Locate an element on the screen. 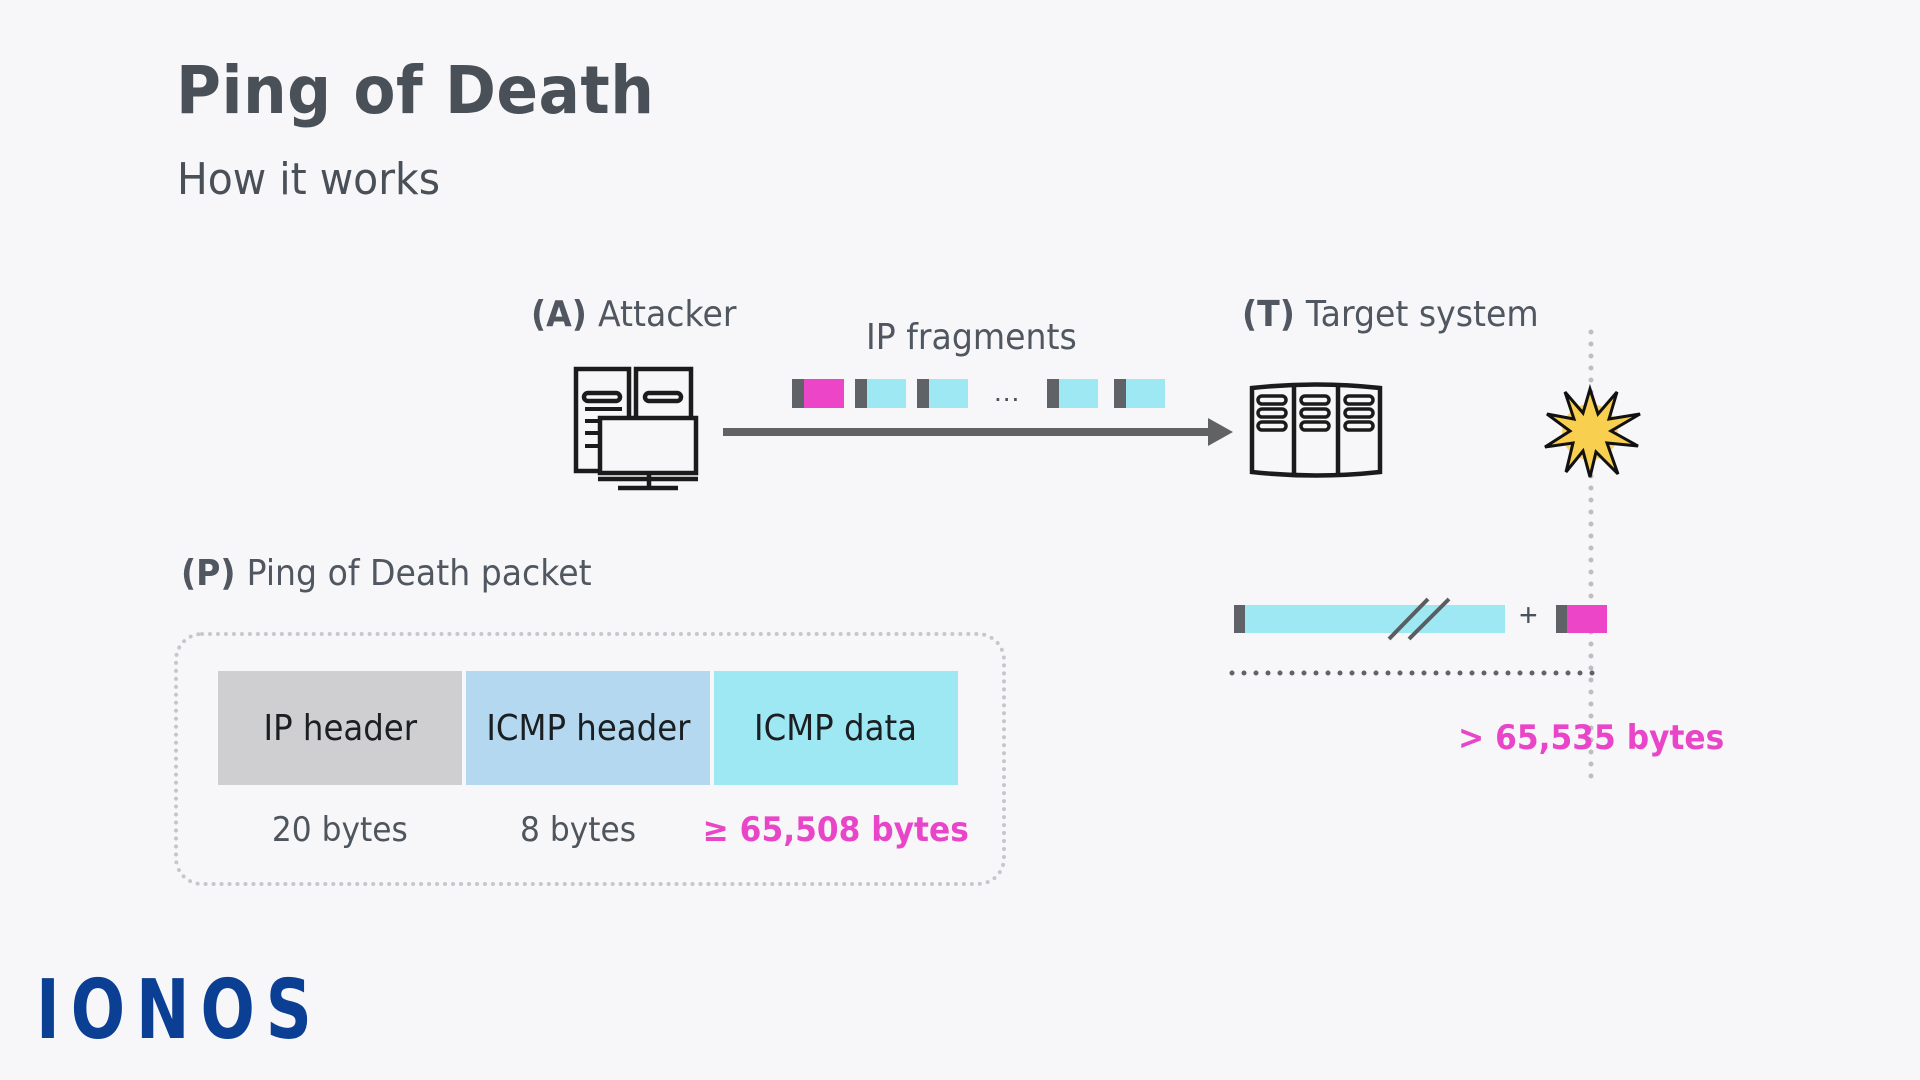  segment-name: ICMP data is located at coordinates (836, 728).